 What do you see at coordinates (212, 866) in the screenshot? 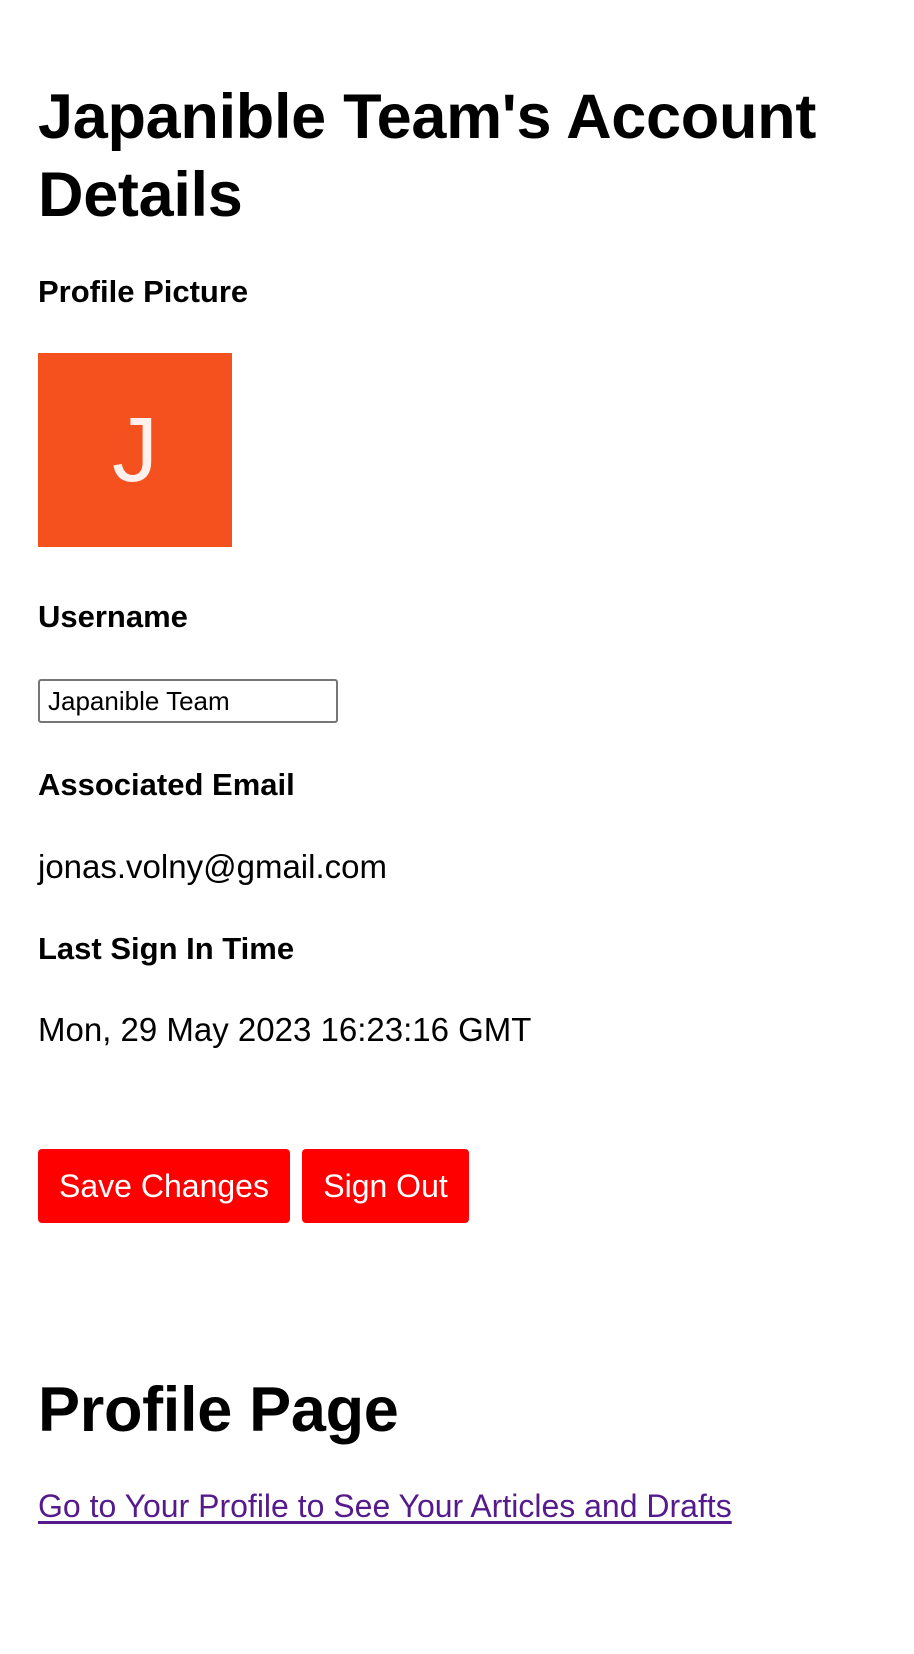
I see `email-value: jonas.volny@gmail.com` at bounding box center [212, 866].